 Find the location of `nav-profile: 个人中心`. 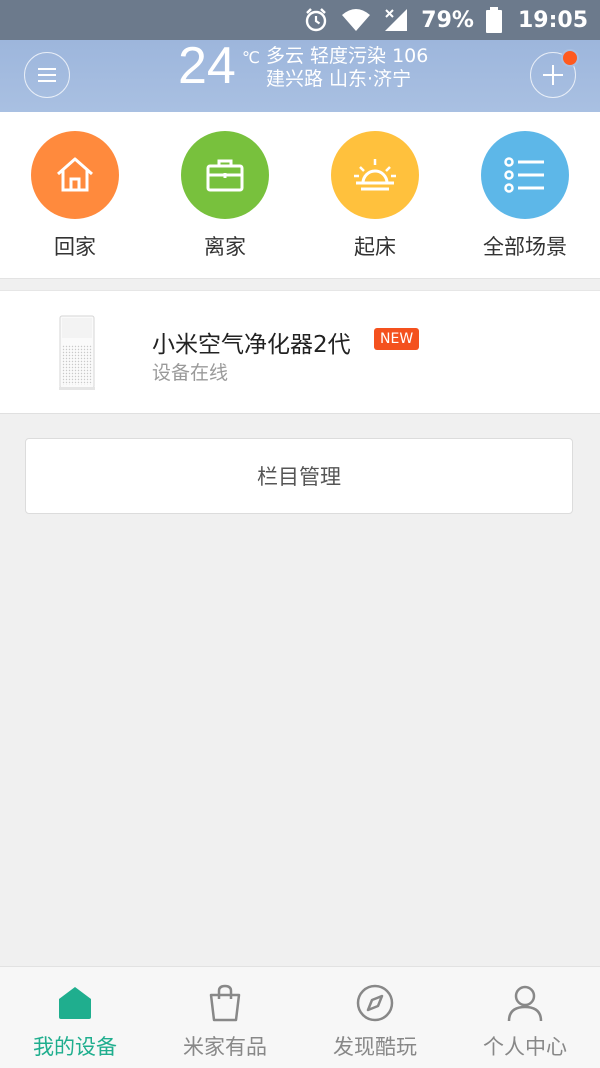

nav-profile: 个人中心 is located at coordinates (525, 1017).